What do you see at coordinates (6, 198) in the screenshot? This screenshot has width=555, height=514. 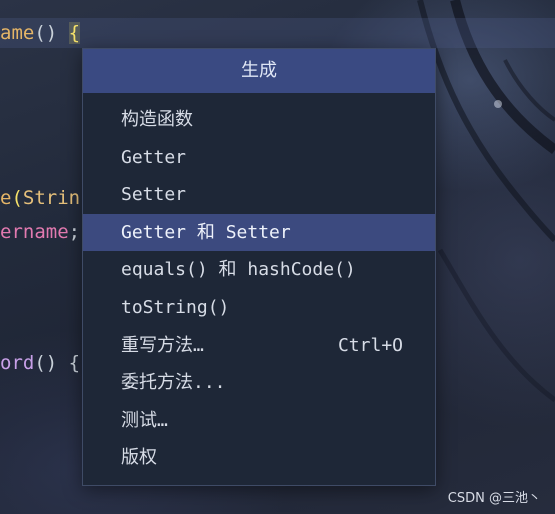 I see `code-method-name: e` at bounding box center [6, 198].